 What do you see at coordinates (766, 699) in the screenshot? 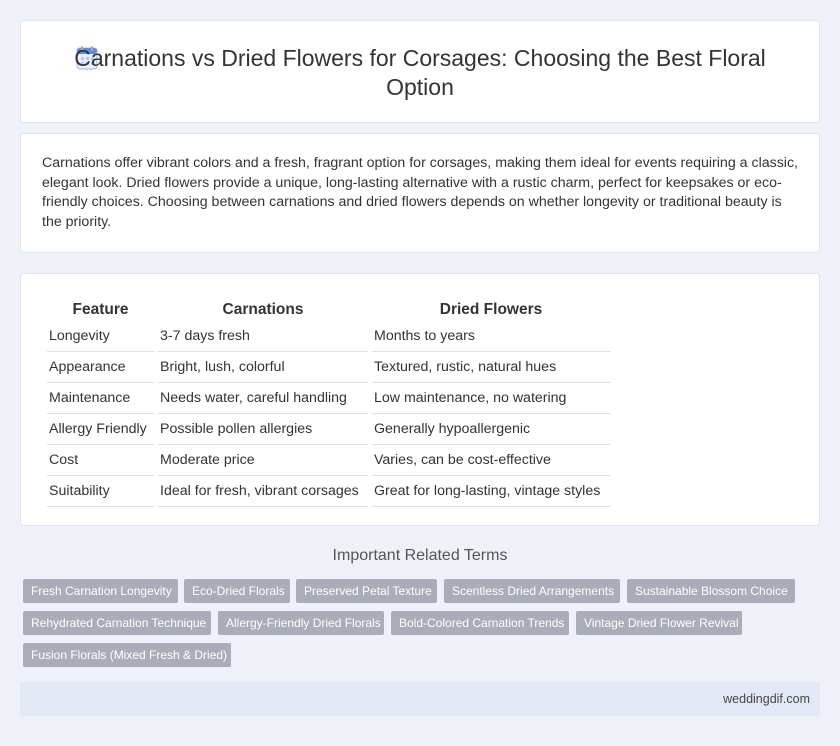
I see `footer-site-link: weddingdif.com` at bounding box center [766, 699].